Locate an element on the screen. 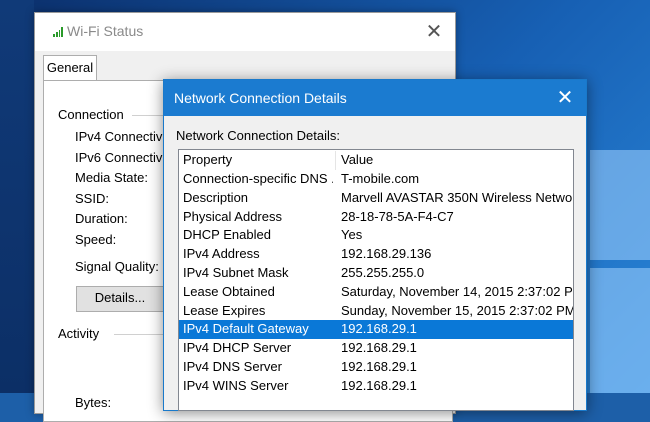 This screenshot has width=650, height=422. details-title: Network Connection Details is located at coordinates (260, 98).